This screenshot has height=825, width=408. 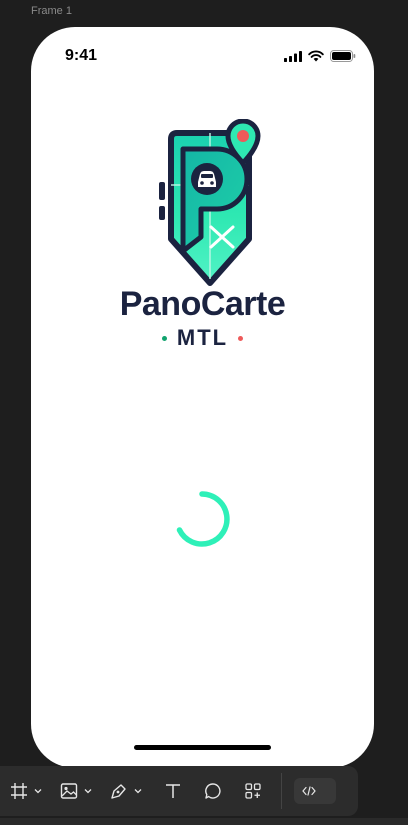 What do you see at coordinates (202, 55) in the screenshot?
I see `status-bar: 9:41` at bounding box center [202, 55].